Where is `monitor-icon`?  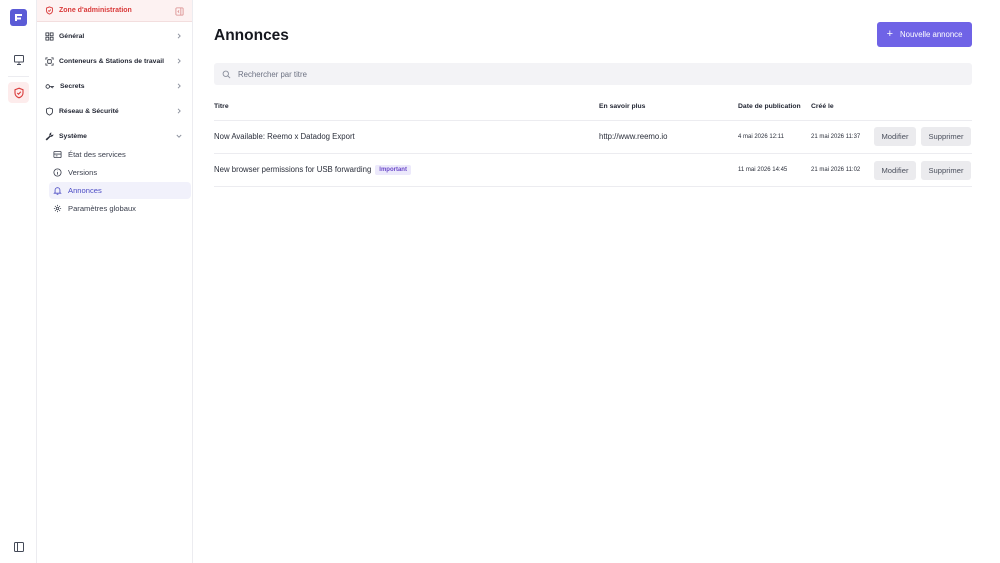
monitor-icon is located at coordinates (18, 59).